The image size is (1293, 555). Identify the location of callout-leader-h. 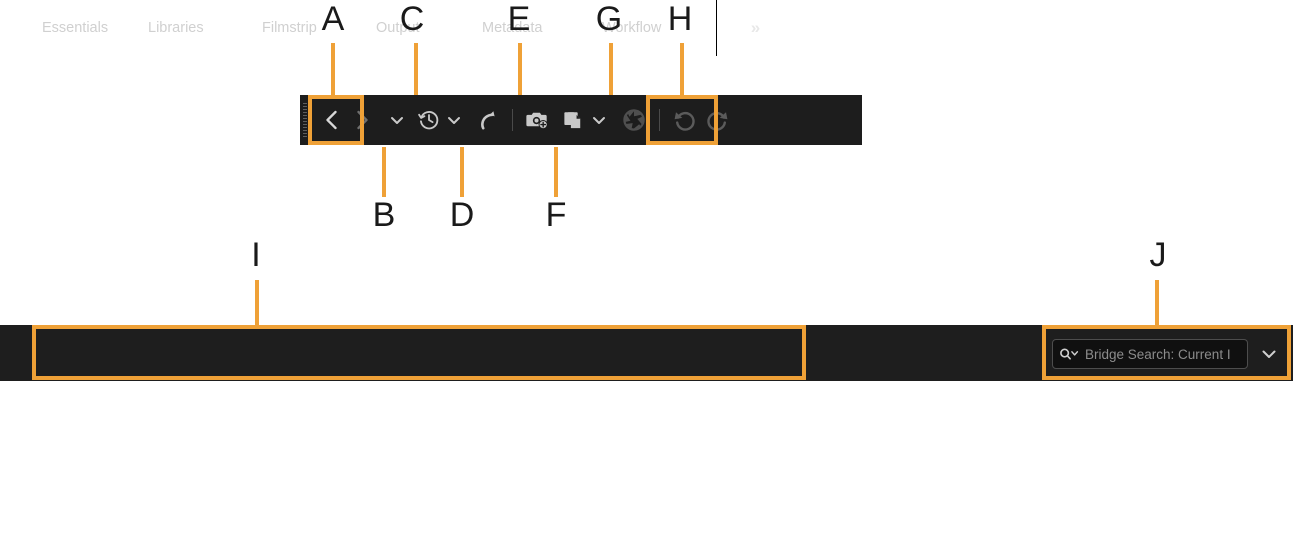
(682, 69).